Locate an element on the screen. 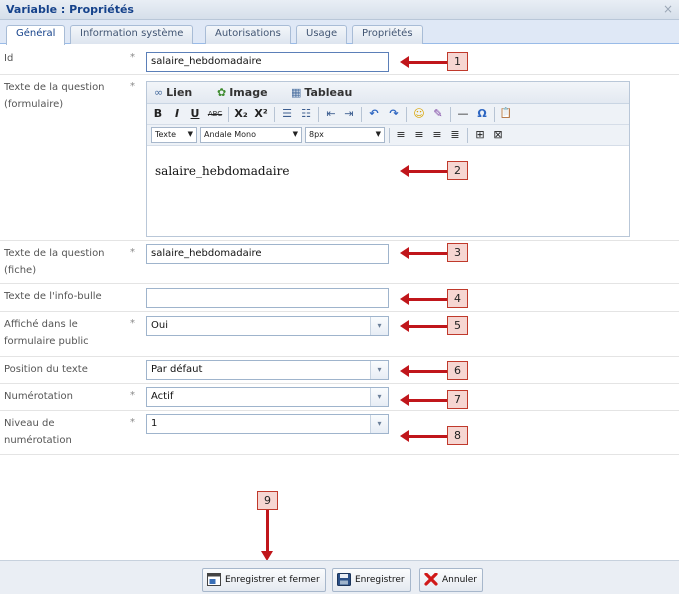  outdent-icon: ⇤ is located at coordinates (331, 114).